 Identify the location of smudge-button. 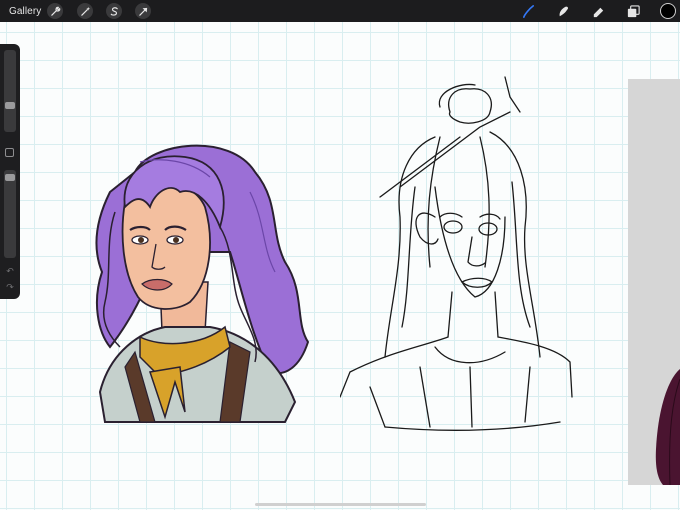
(563, 11).